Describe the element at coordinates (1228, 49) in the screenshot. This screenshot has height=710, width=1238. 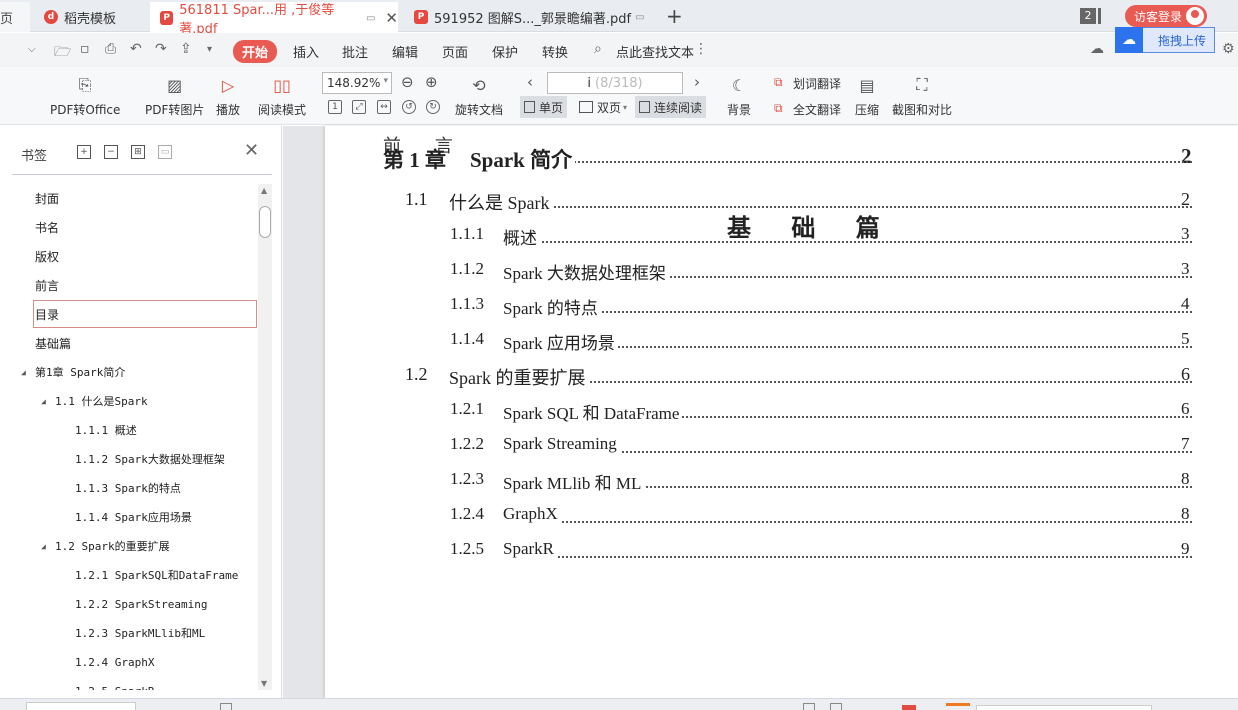
I see `settings-gear-icon: ⚙` at that location.